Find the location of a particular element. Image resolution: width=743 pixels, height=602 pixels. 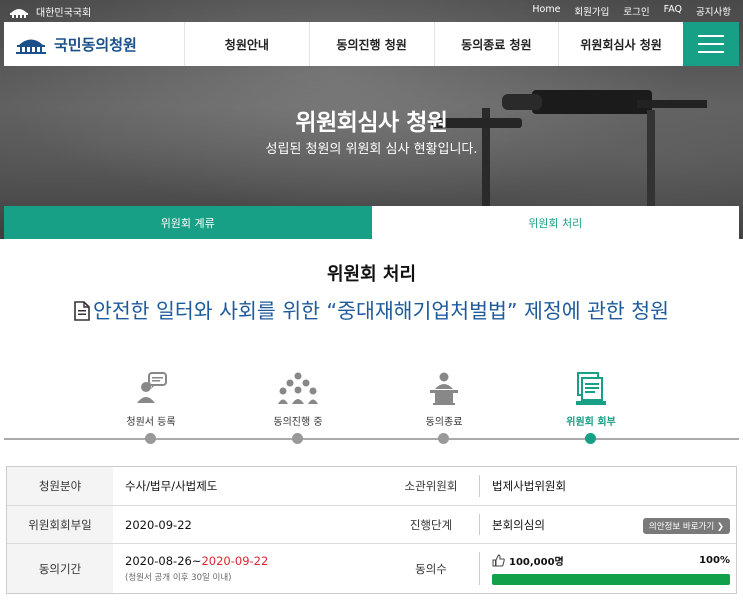

agree-count-wrap: 100,000명 is located at coordinates (528, 560).